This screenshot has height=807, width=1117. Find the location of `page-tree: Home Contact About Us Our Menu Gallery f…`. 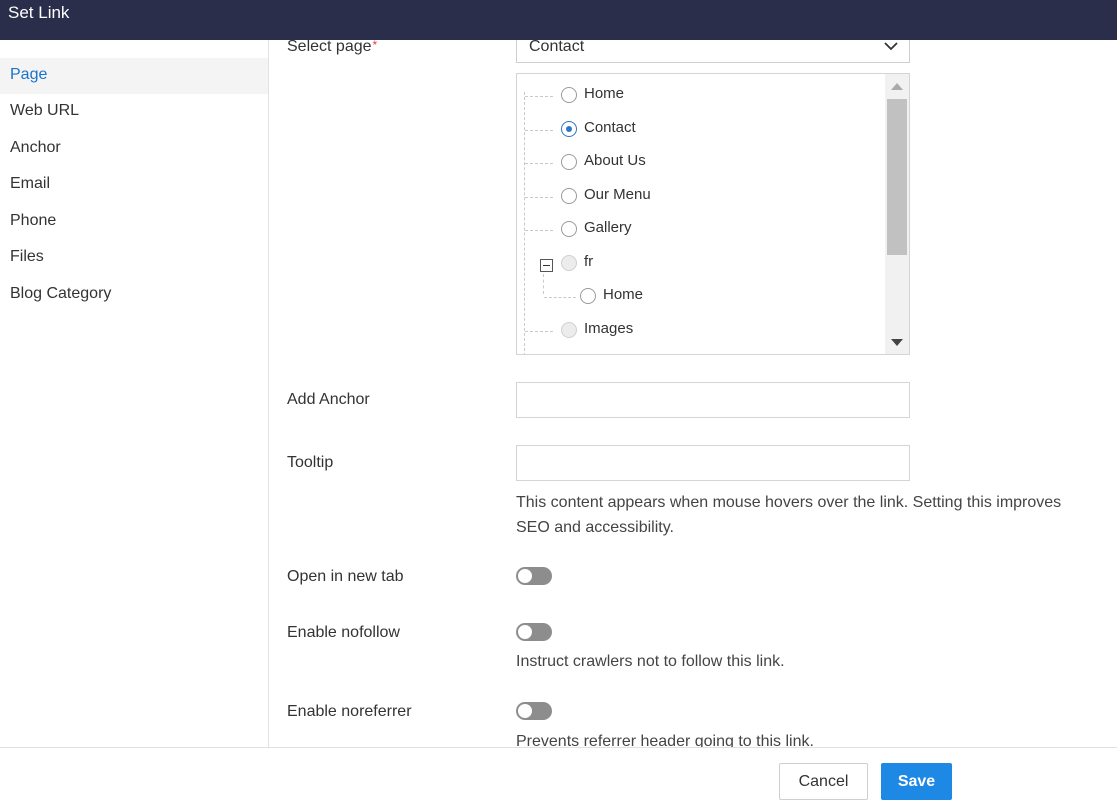

page-tree: Home Contact About Us Our Menu Gallery f… is located at coordinates (713, 214).